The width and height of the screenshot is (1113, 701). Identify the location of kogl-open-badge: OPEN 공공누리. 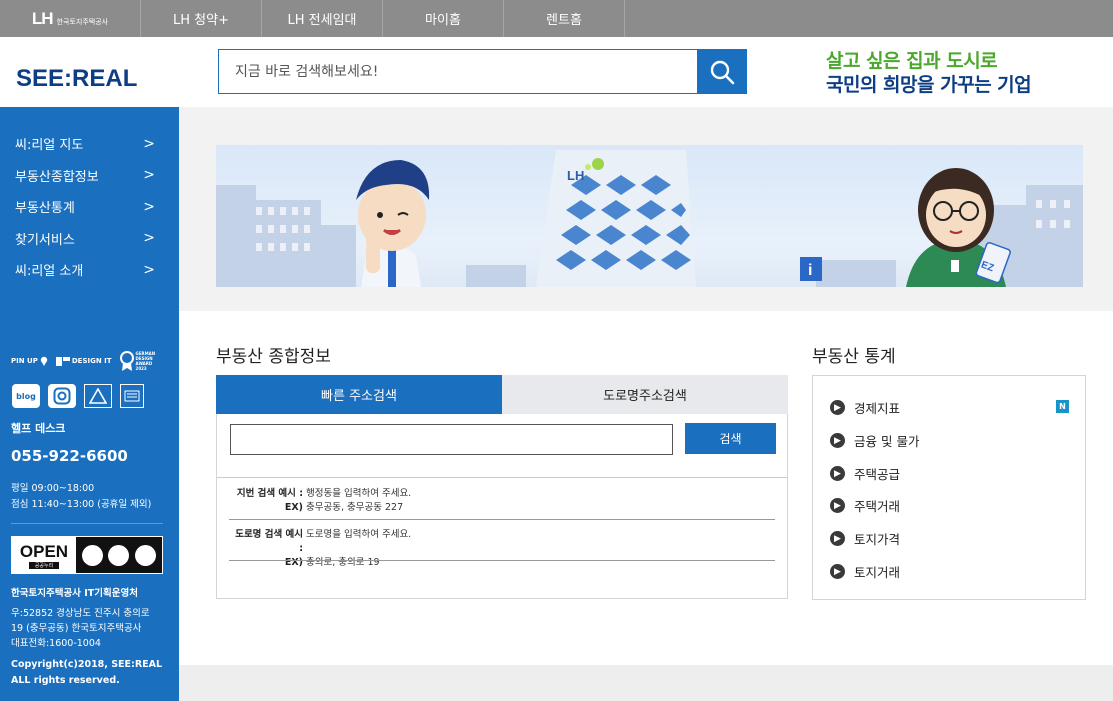
(87, 555).